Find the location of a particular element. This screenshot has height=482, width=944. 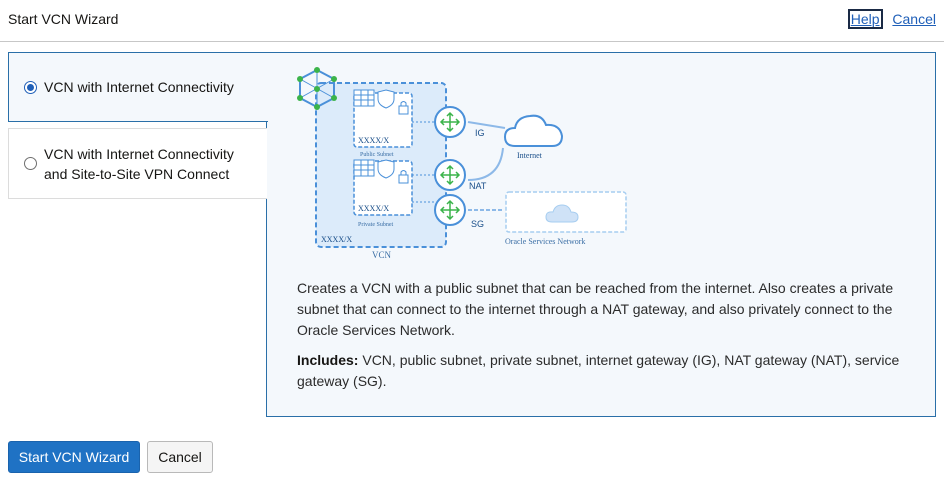

includes-label: Includes: is located at coordinates (328, 360).